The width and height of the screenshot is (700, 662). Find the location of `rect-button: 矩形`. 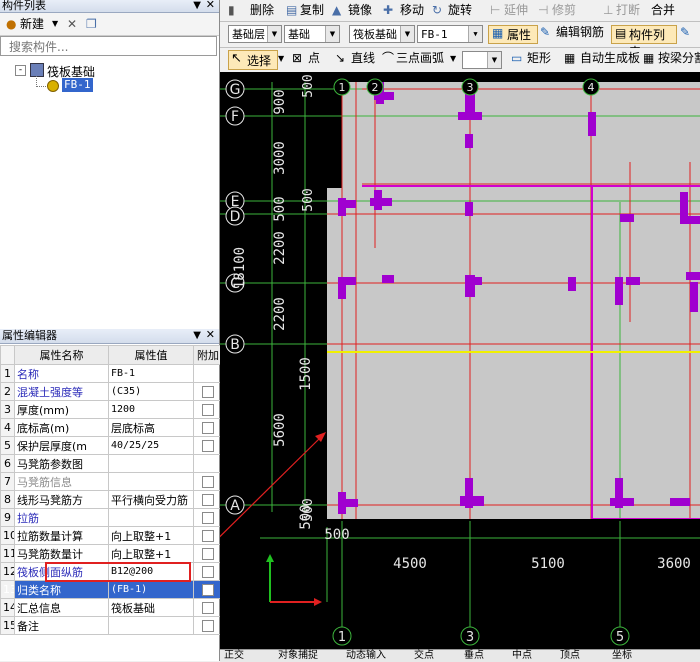

rect-button: 矩形 is located at coordinates (539, 58).